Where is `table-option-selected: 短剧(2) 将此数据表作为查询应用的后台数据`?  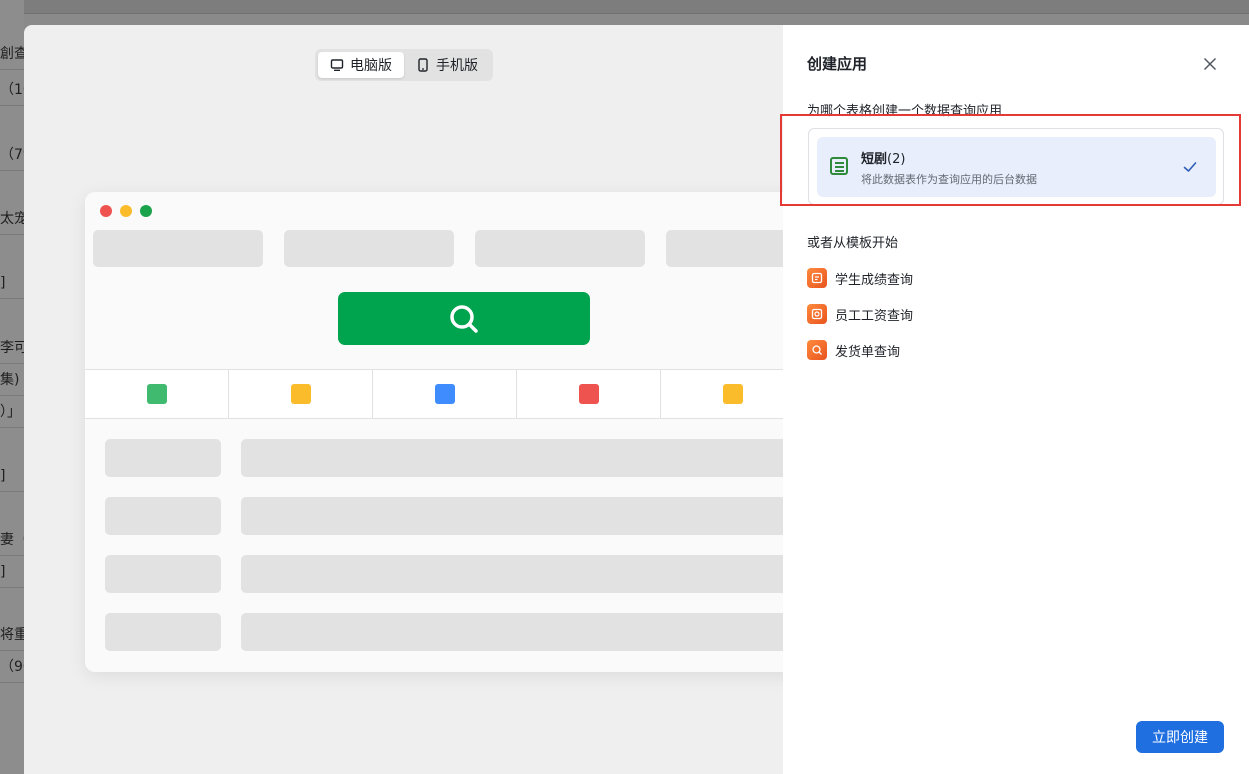
table-option-selected: 短剧(2) 将此数据表作为查询应用的后台数据 is located at coordinates (1016, 167).